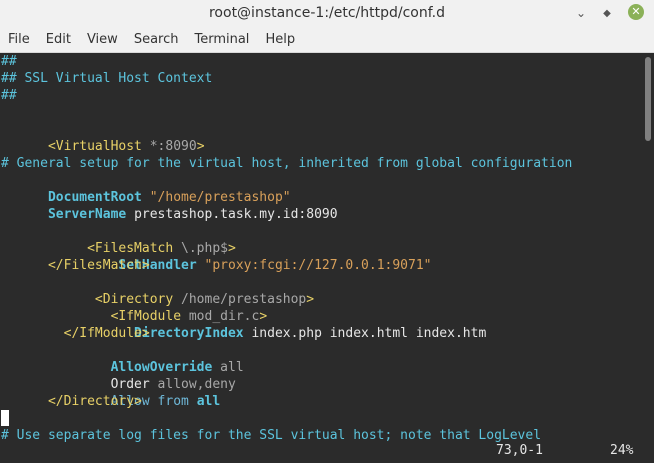 This screenshot has width=654, height=463. I want to click on code-line: <IfModule mod_dir.c>, so click(134, 307).